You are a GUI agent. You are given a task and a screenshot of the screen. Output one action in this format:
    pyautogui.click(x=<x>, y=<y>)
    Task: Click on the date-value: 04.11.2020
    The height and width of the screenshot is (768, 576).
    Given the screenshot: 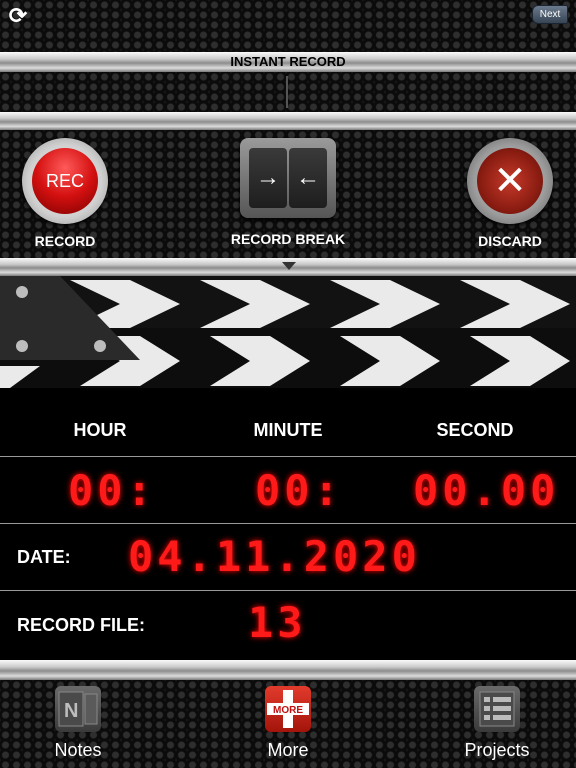 What is the action you would take?
    pyautogui.click(x=274, y=556)
    